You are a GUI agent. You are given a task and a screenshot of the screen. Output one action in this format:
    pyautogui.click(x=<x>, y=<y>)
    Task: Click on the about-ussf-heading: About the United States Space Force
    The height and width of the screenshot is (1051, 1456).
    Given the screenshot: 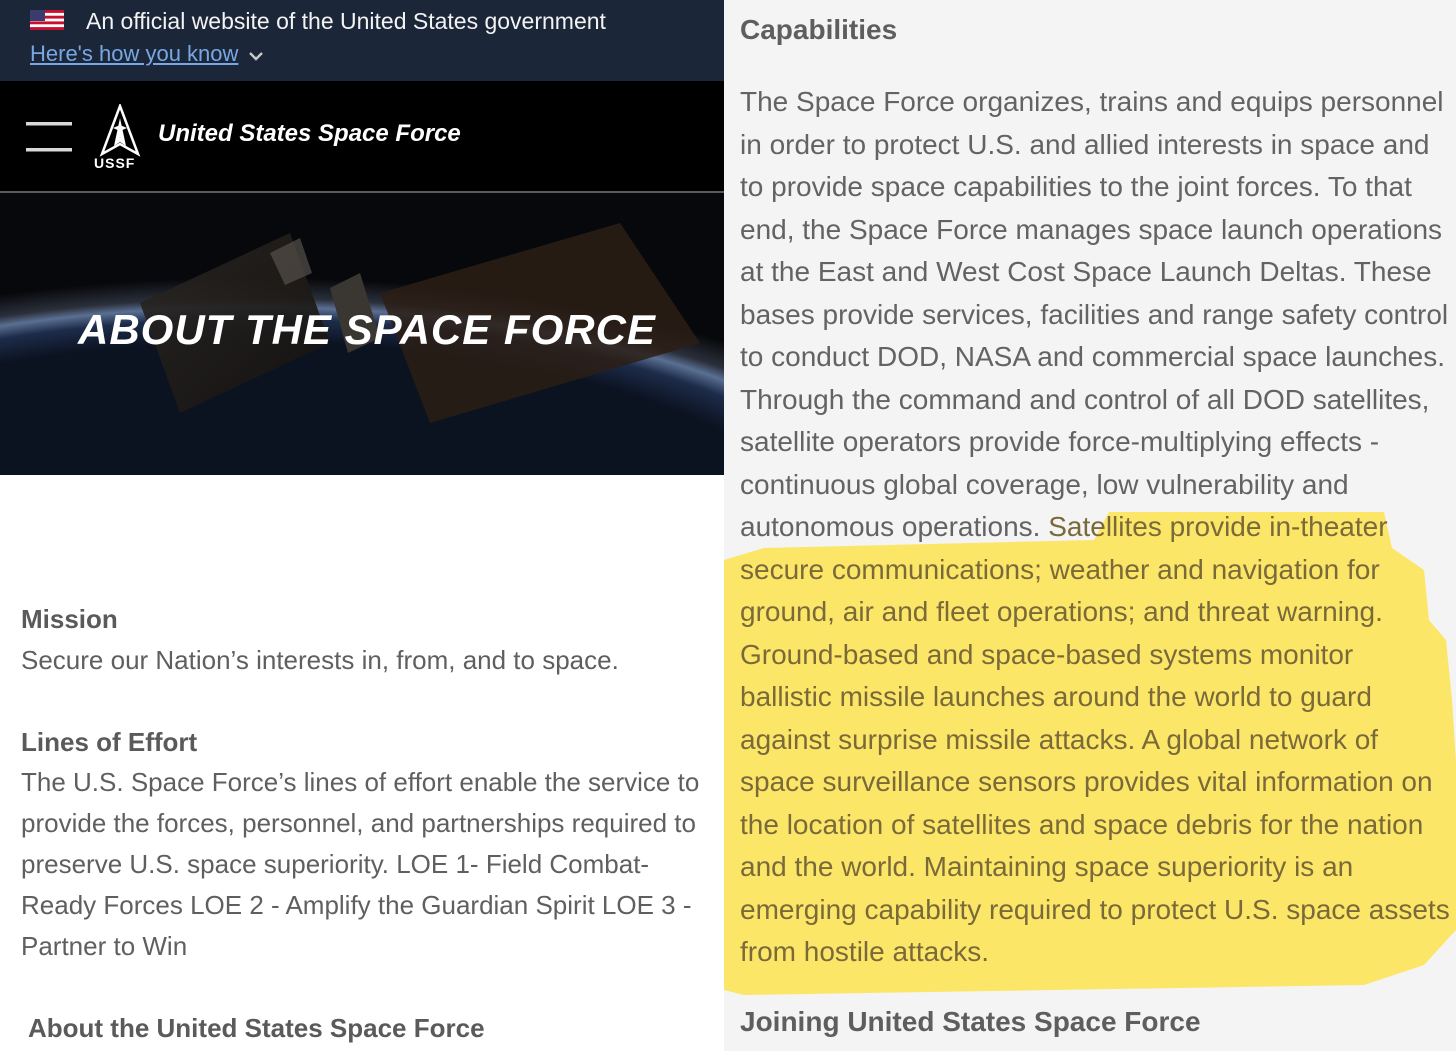 What is the action you would take?
    pyautogui.click(x=256, y=1028)
    